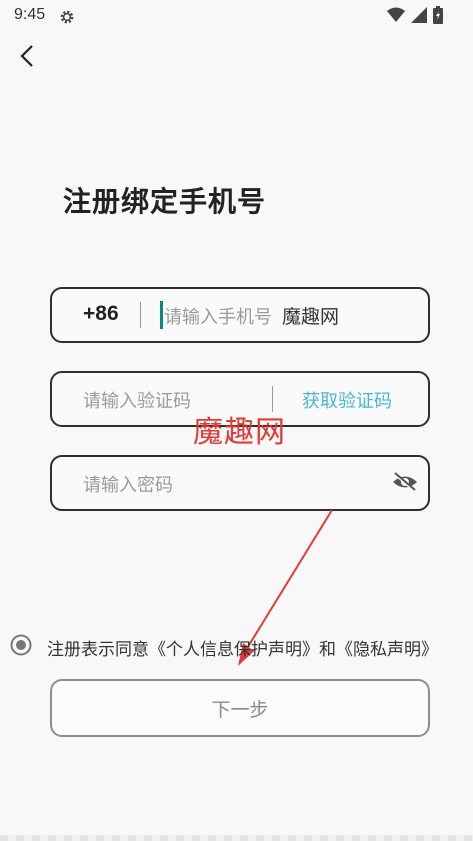 This screenshot has height=841, width=473. Describe the element at coordinates (240, 708) in the screenshot. I see `next-step-button: 下一步` at that location.